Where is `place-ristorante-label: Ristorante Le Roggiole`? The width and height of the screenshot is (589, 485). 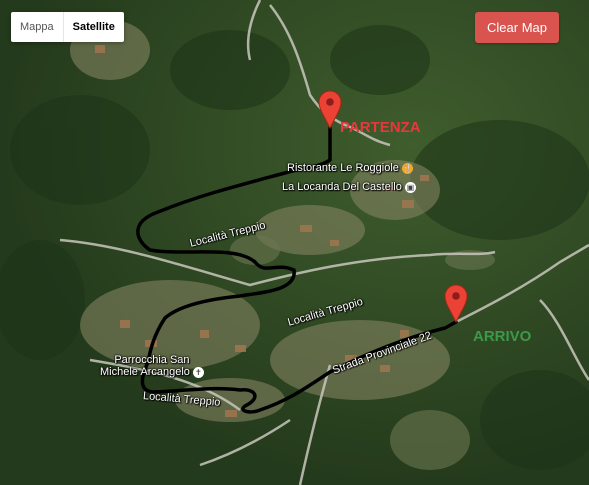
place-ristorante-label: Ristorante Le Roggiole is located at coordinates (343, 168).